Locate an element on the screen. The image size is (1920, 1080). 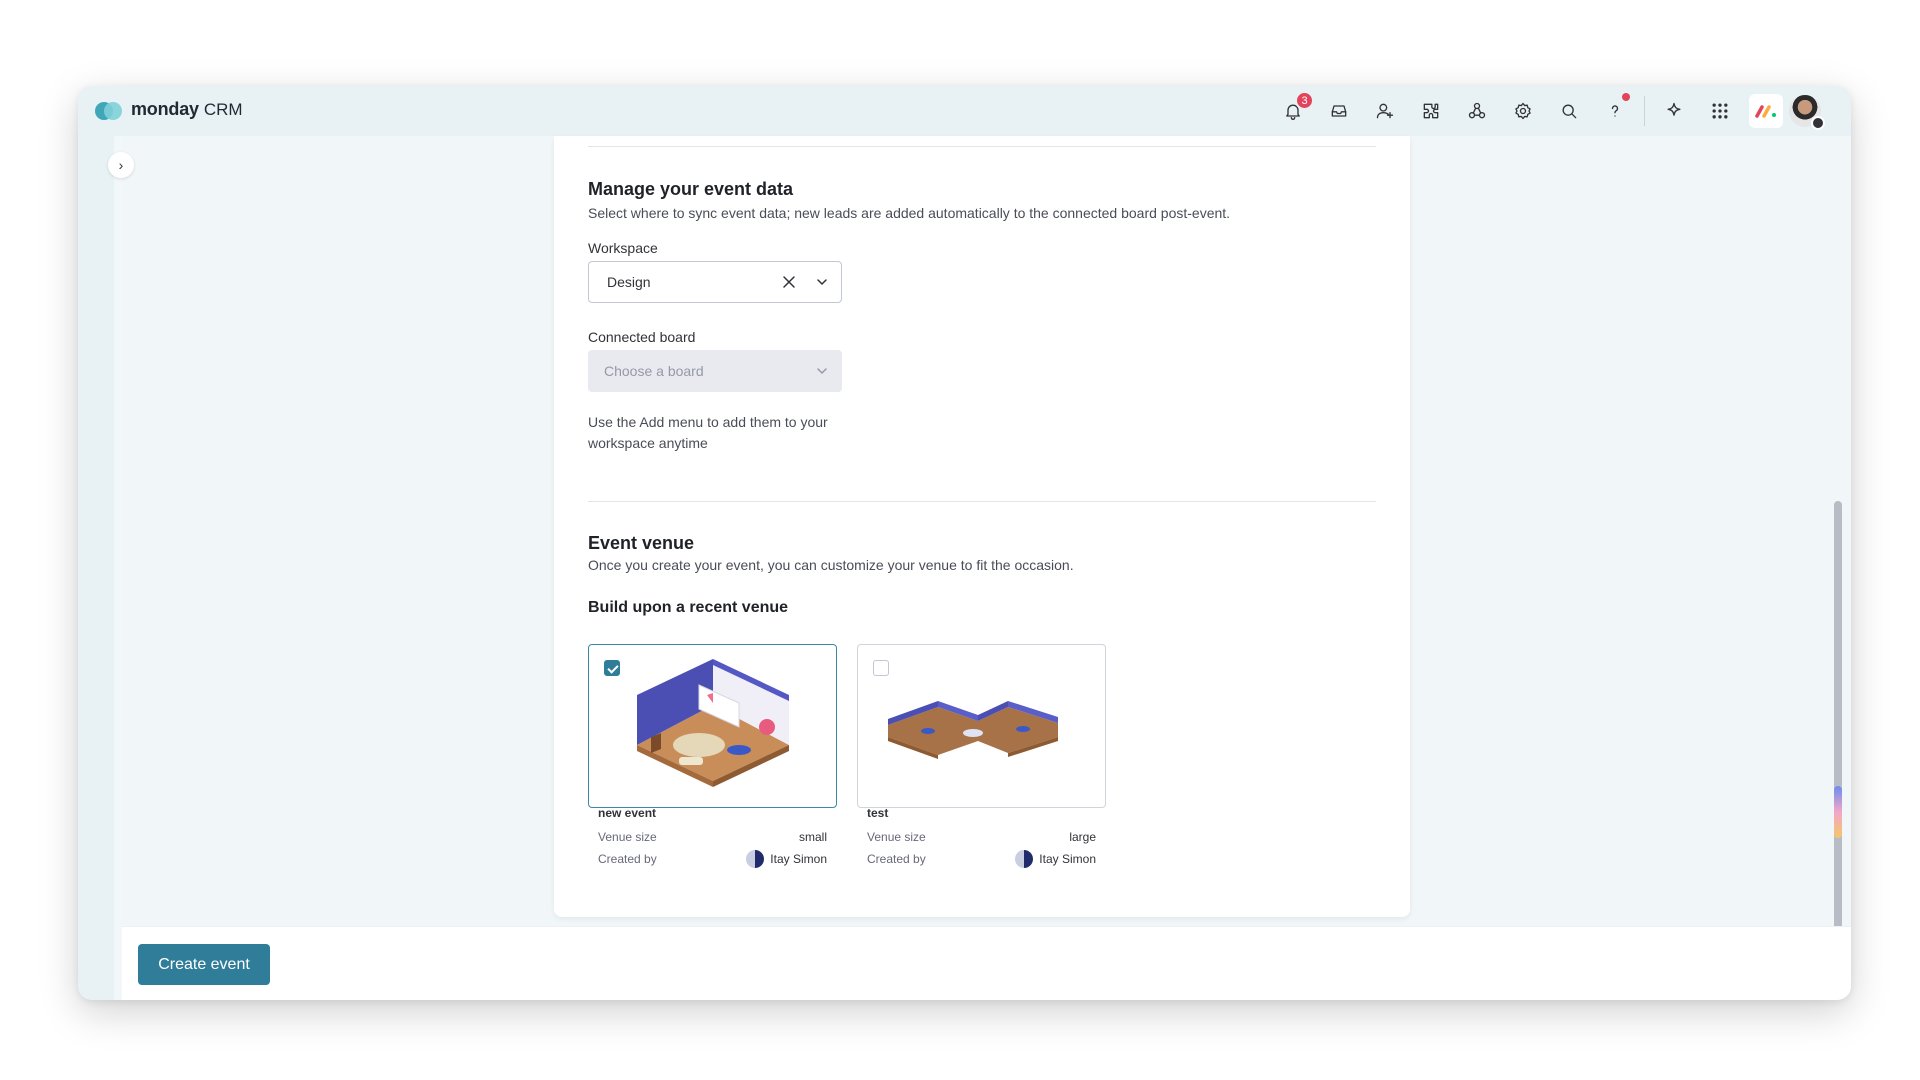
workspace-label: Workspace is located at coordinates (623, 248).